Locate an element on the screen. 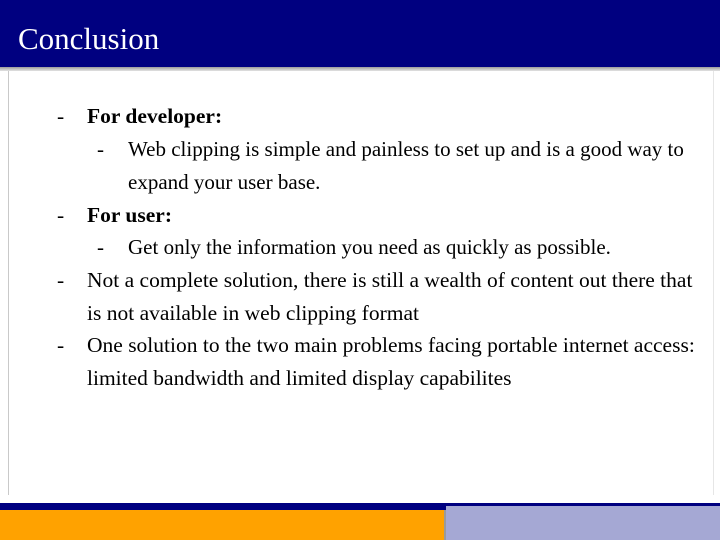 The image size is (720, 540). bullet-text: For developer: is located at coordinates (155, 116).